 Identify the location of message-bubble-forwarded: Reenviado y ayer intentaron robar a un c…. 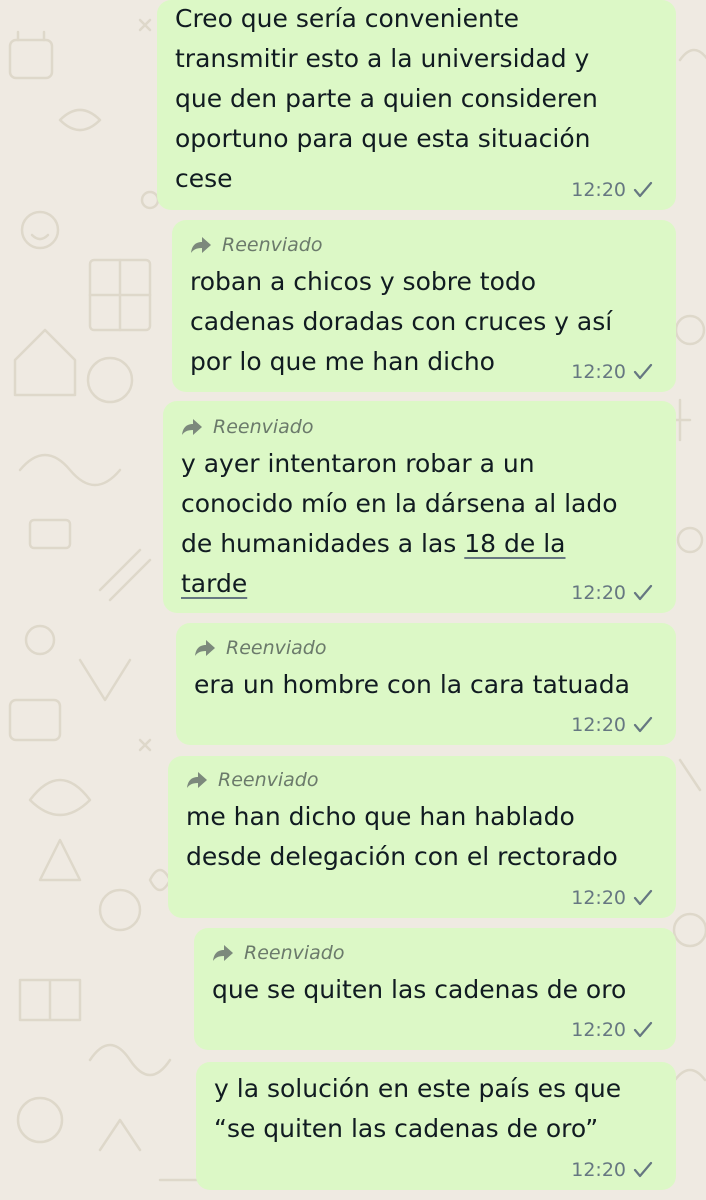
(419, 507).